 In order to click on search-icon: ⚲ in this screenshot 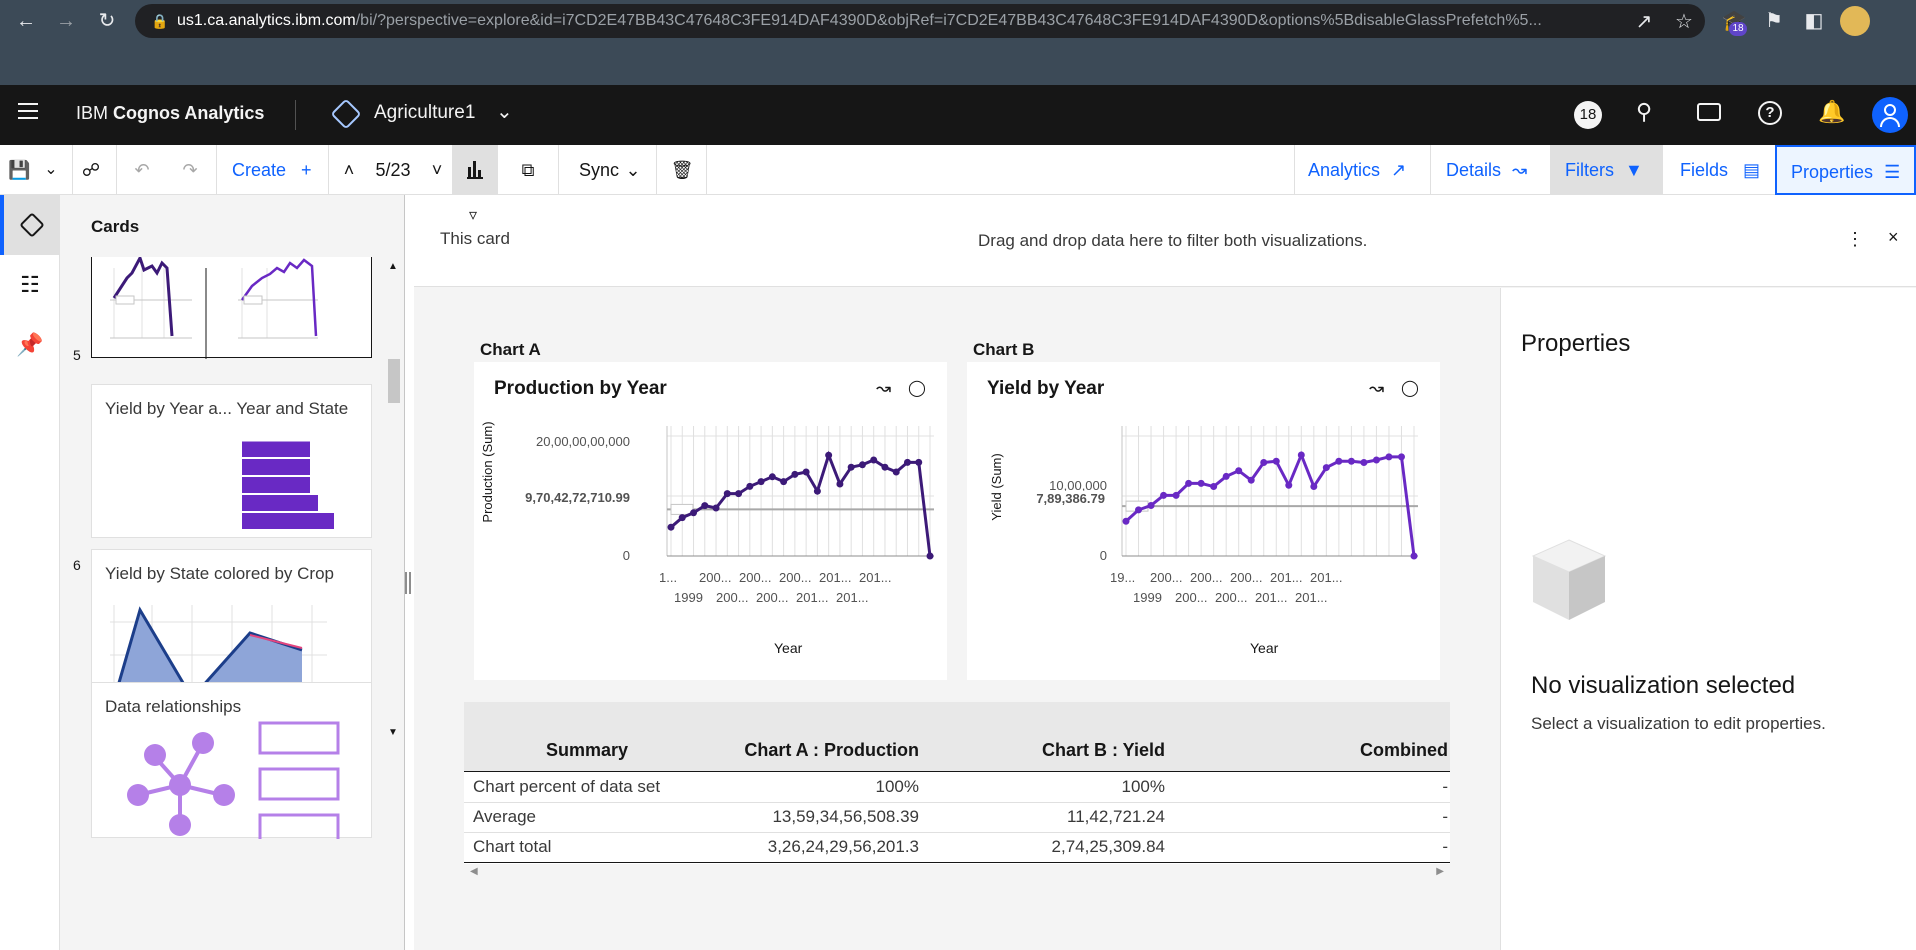, I will do `click(1644, 112)`.